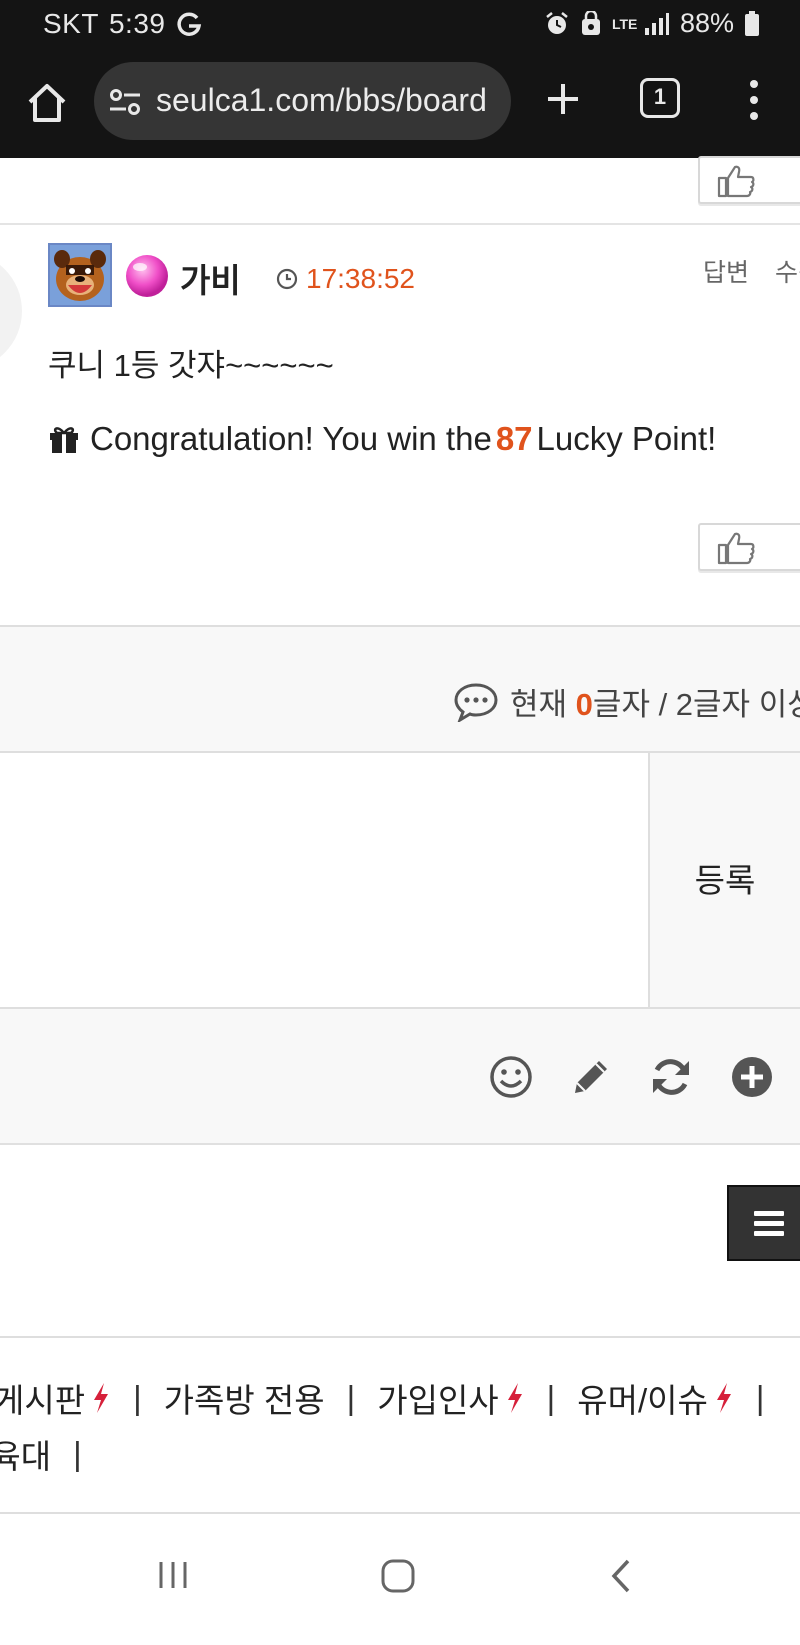 The image size is (800, 1645). Describe the element at coordinates (173, 1575) in the screenshot. I see `recent-apps-icon` at that location.